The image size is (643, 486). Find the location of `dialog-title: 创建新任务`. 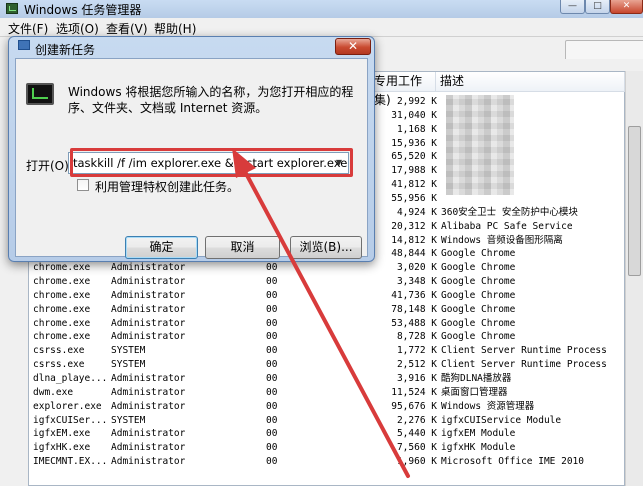

dialog-title: 创建新任务 is located at coordinates (65, 50).